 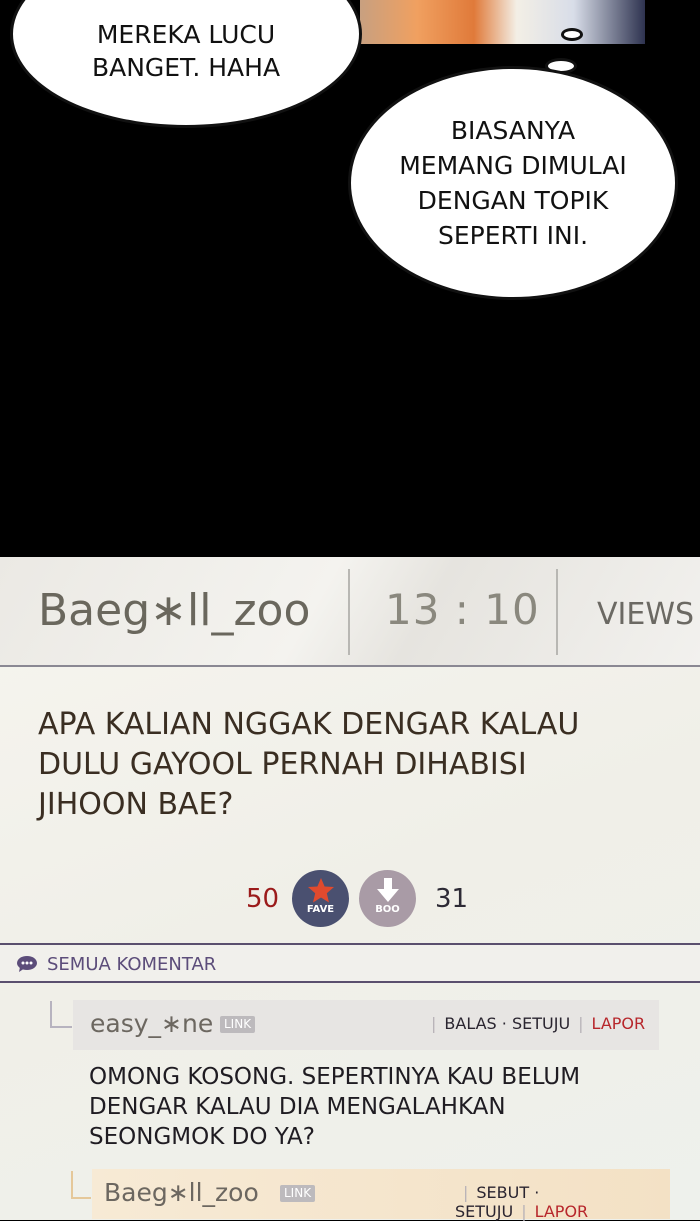 I want to click on vote-bar: 50 FAVE BOO 31, so click(x=350, y=900).